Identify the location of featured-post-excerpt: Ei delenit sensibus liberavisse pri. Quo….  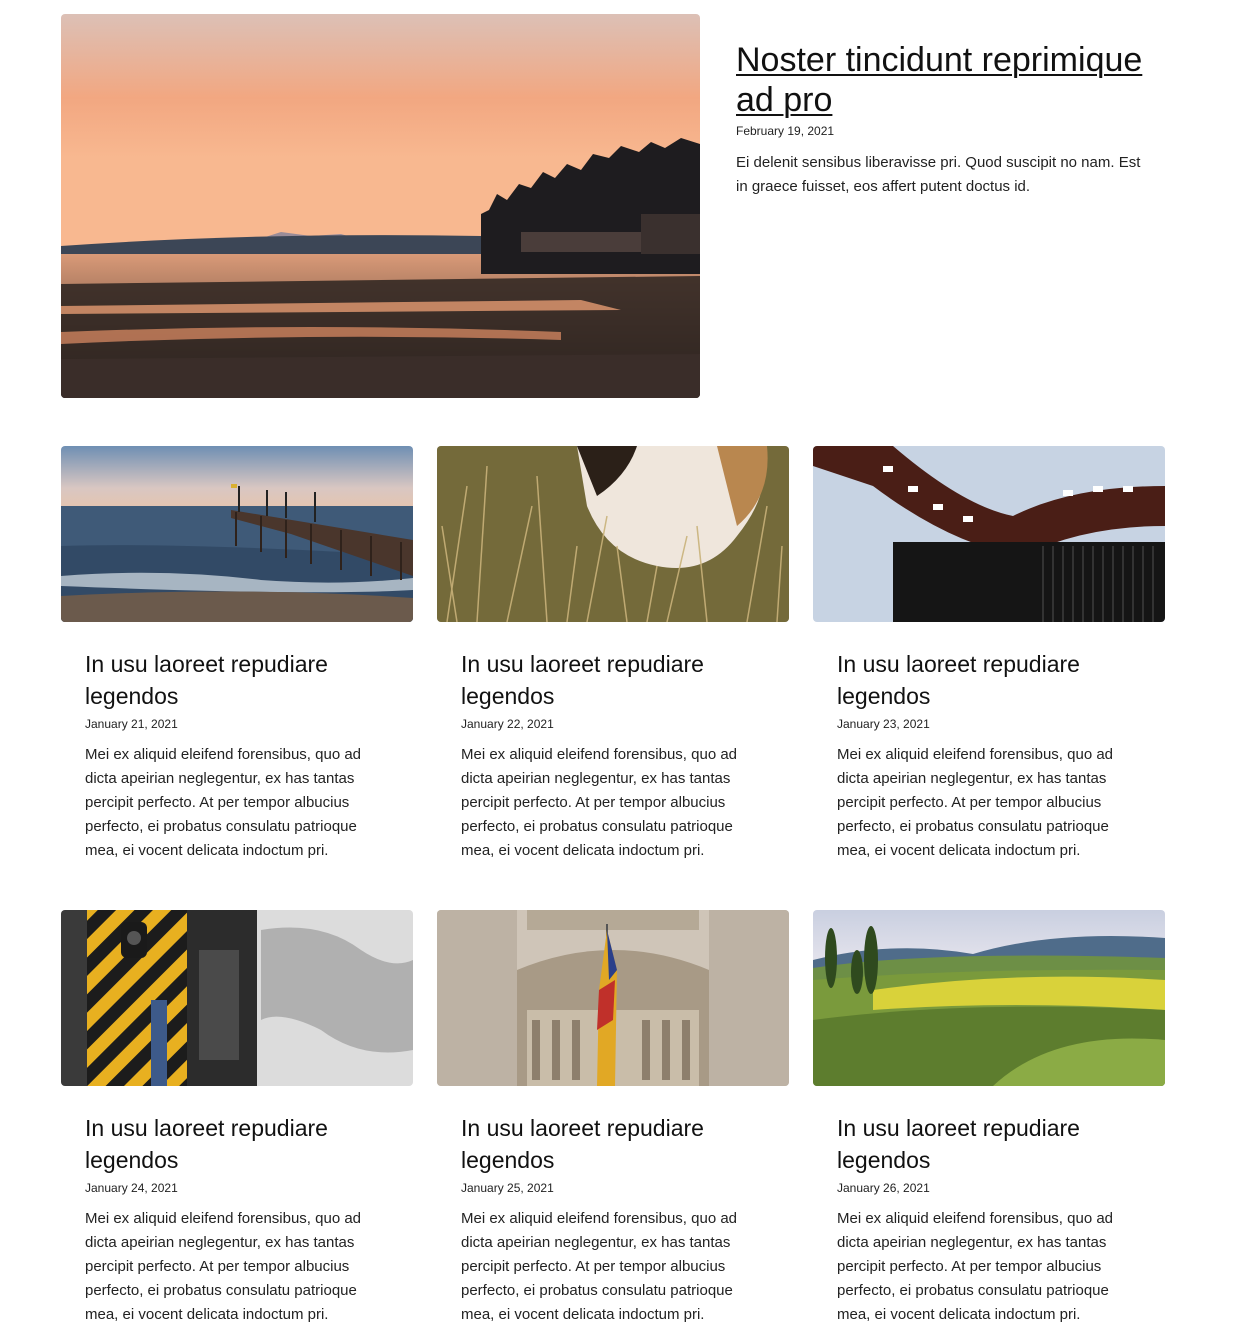
(938, 174).